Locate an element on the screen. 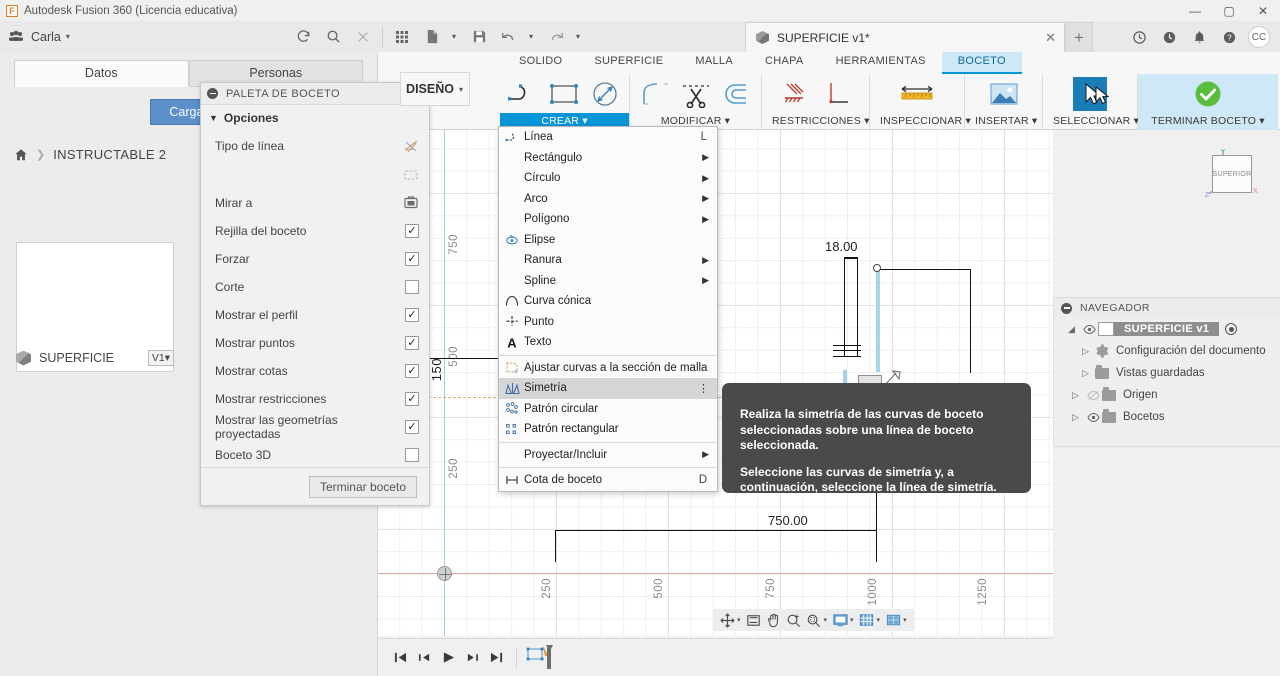 Image resolution: width=1280 pixels, height=676 pixels. skip-first-icon is located at coordinates (400, 658).